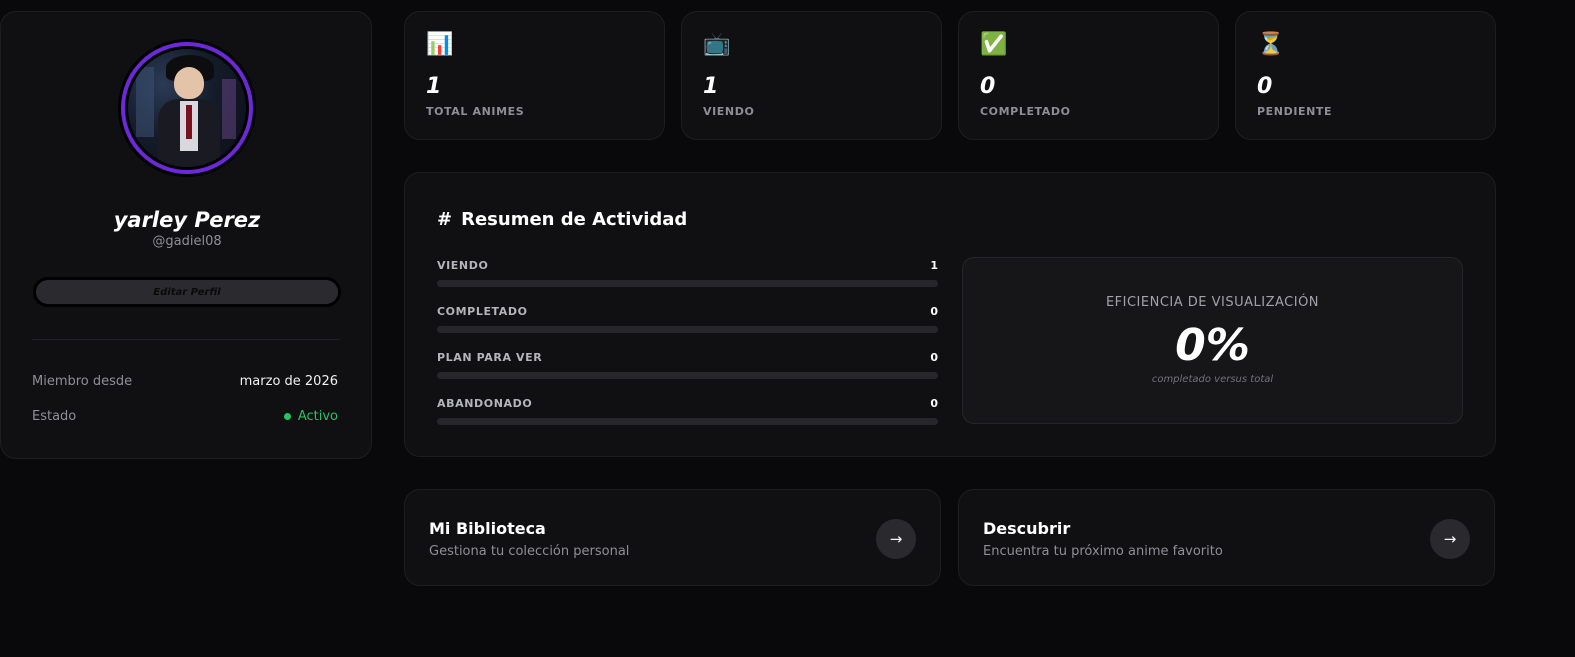 The height and width of the screenshot is (657, 1575). I want to click on profile-name: yarley Perez, so click(187, 220).